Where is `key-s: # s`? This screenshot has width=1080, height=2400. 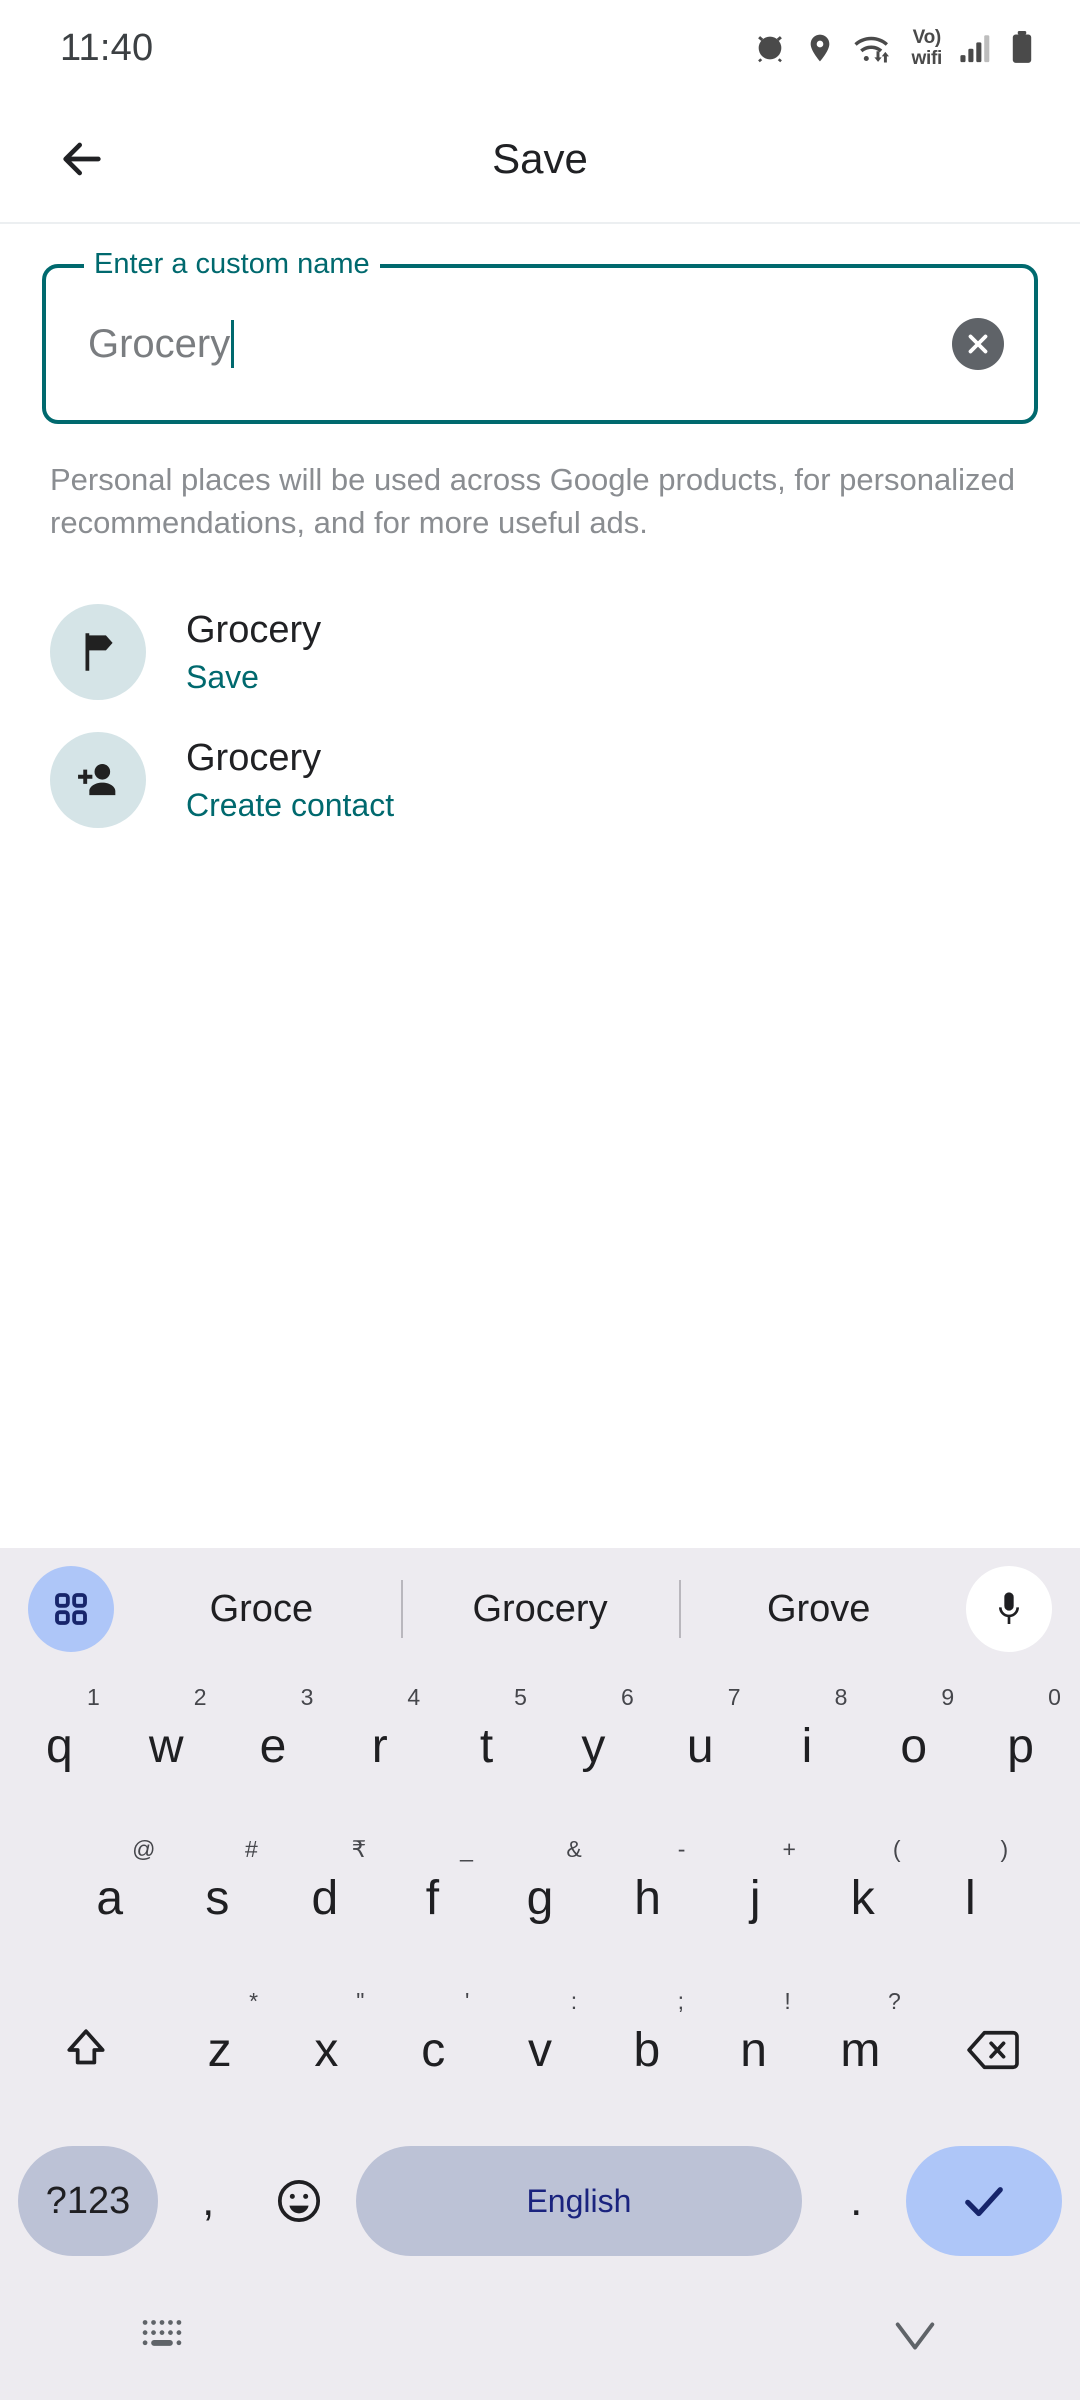
key-s: # s is located at coordinates (218, 1898).